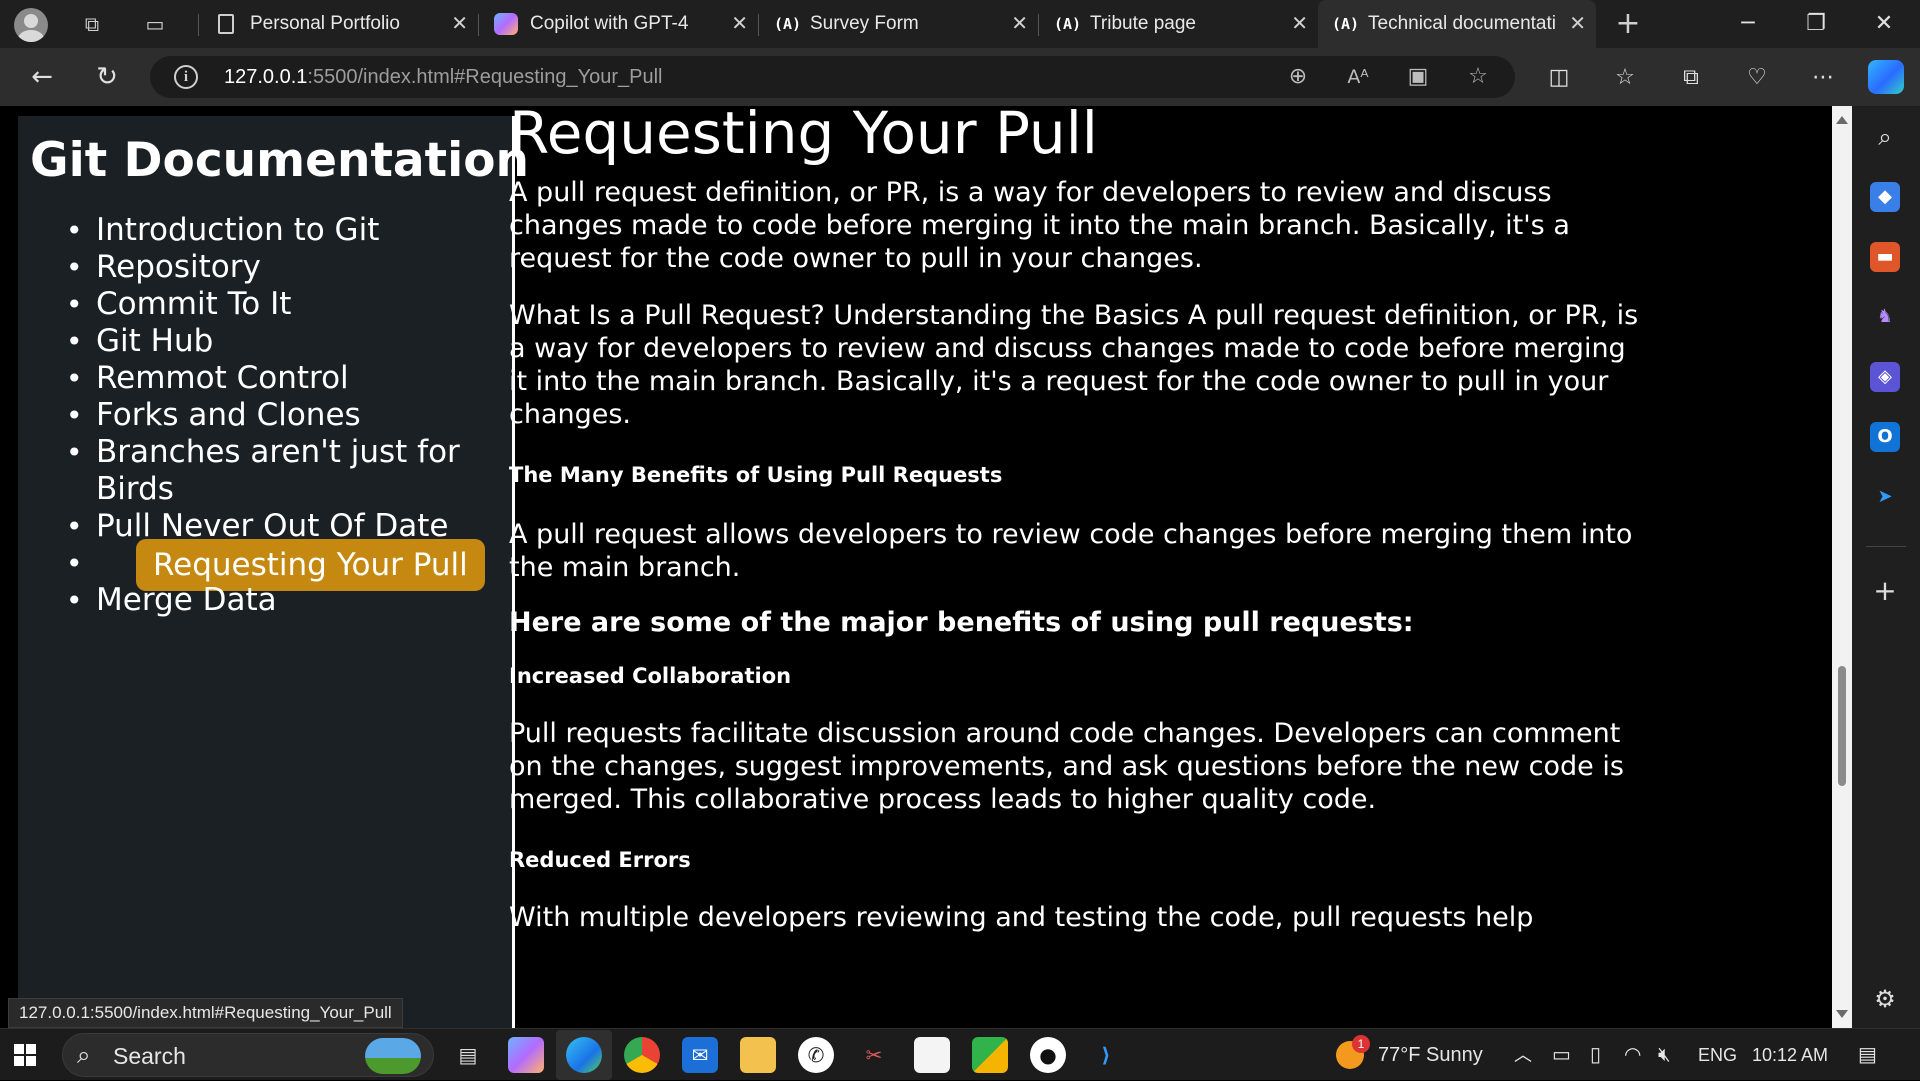  Describe the element at coordinates (1885, 999) in the screenshot. I see `settings-gear-icon: ⚙` at that location.